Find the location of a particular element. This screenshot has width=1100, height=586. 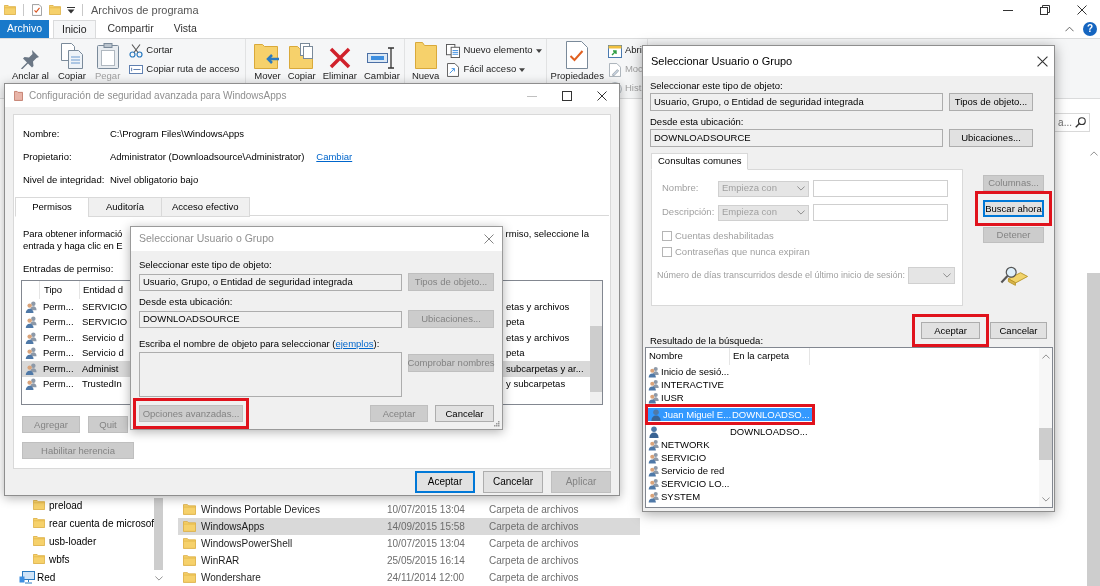

field-value: Nivel obligatorio bajo is located at coordinates (154, 180).